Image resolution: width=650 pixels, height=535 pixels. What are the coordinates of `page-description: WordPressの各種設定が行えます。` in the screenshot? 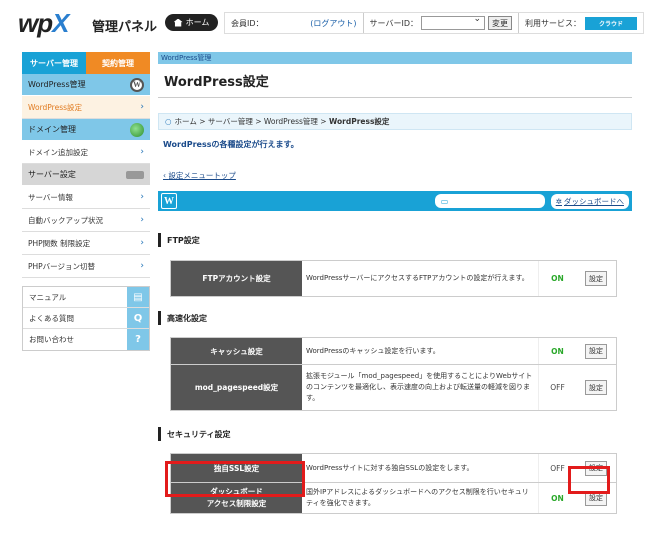 It's located at (231, 144).